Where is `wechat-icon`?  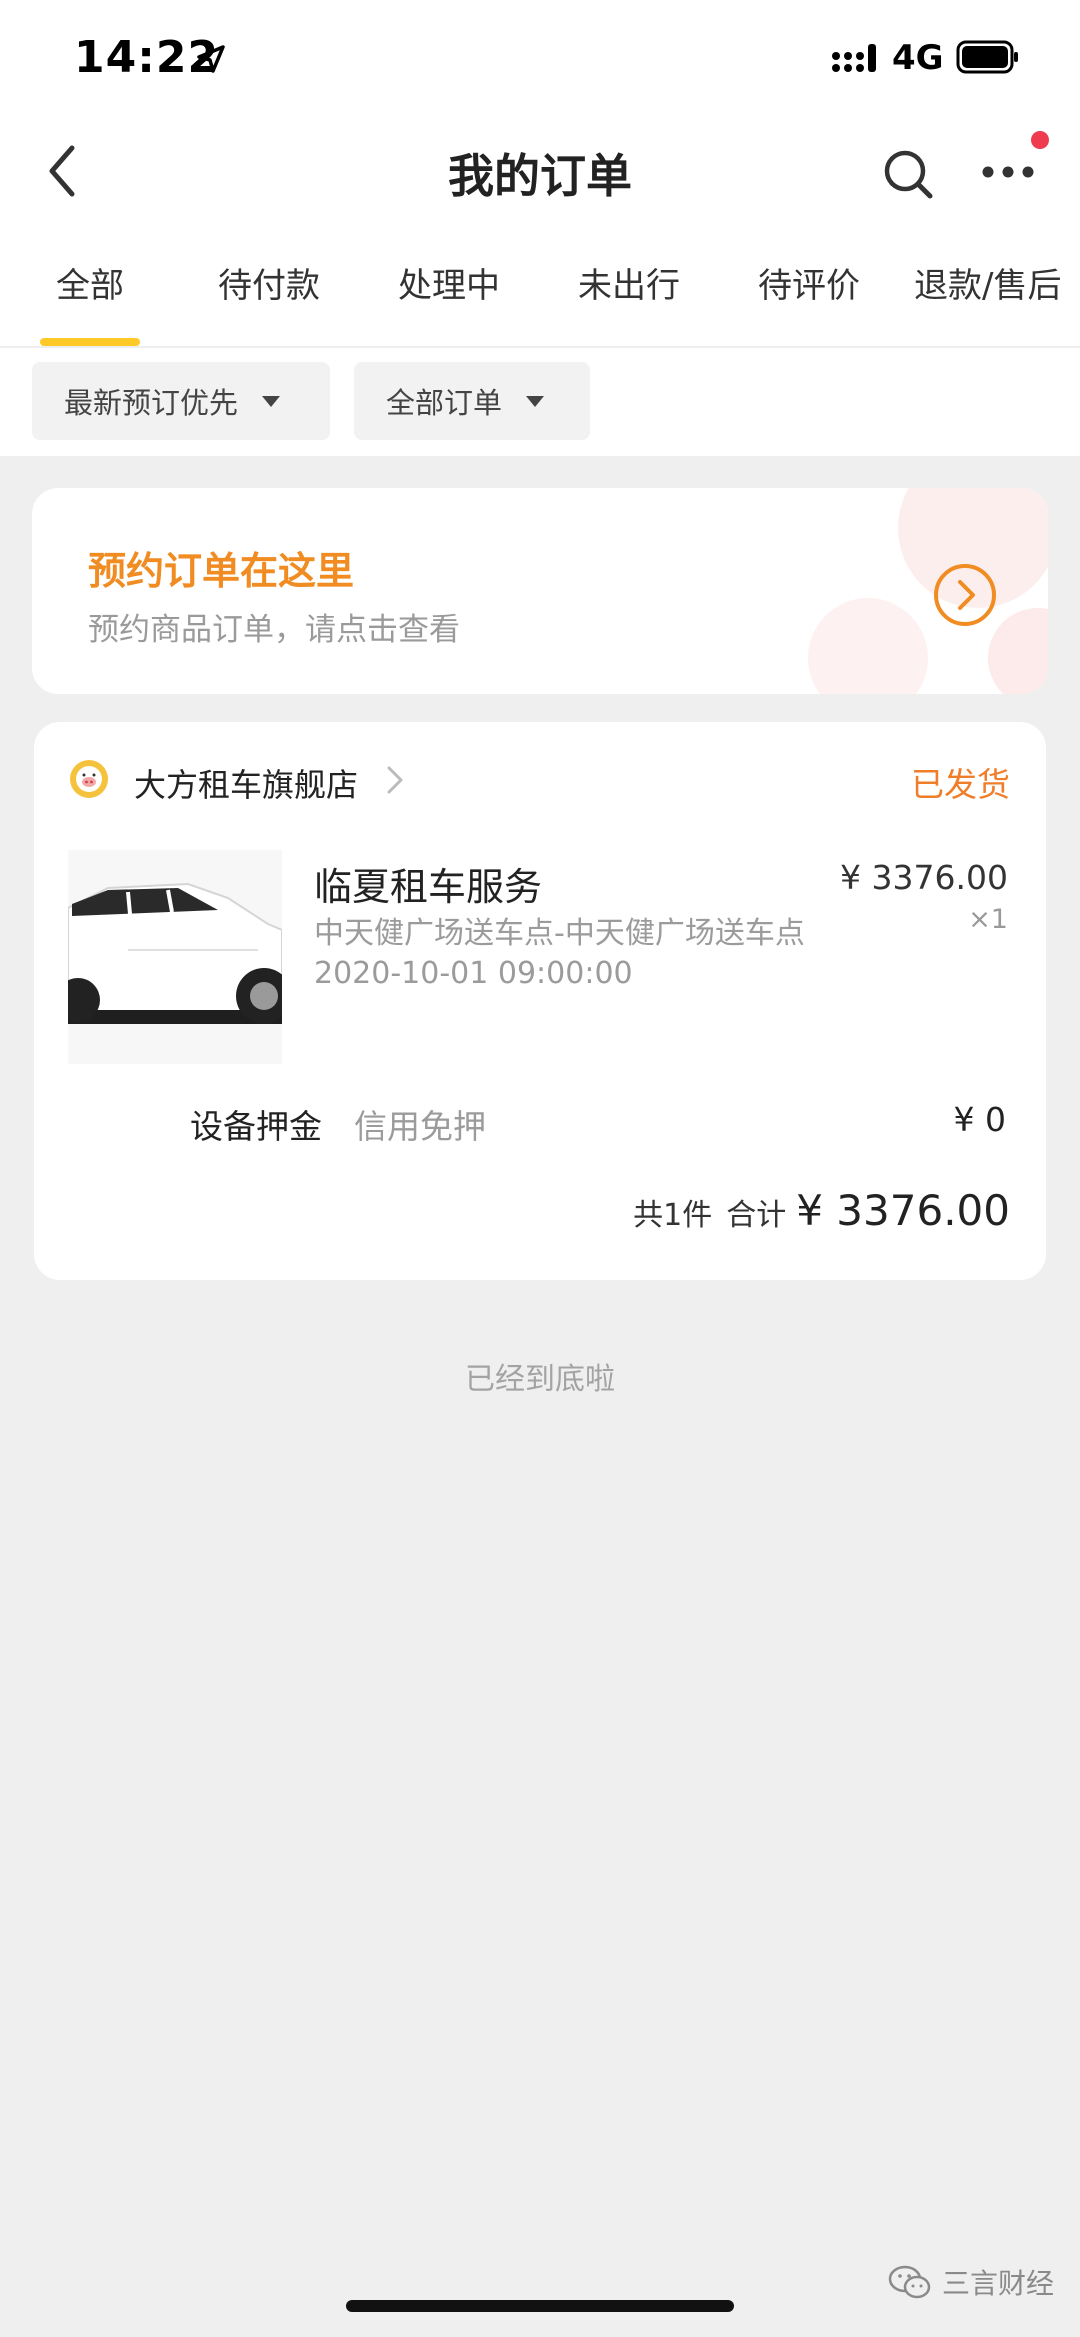 wechat-icon is located at coordinates (909, 2282).